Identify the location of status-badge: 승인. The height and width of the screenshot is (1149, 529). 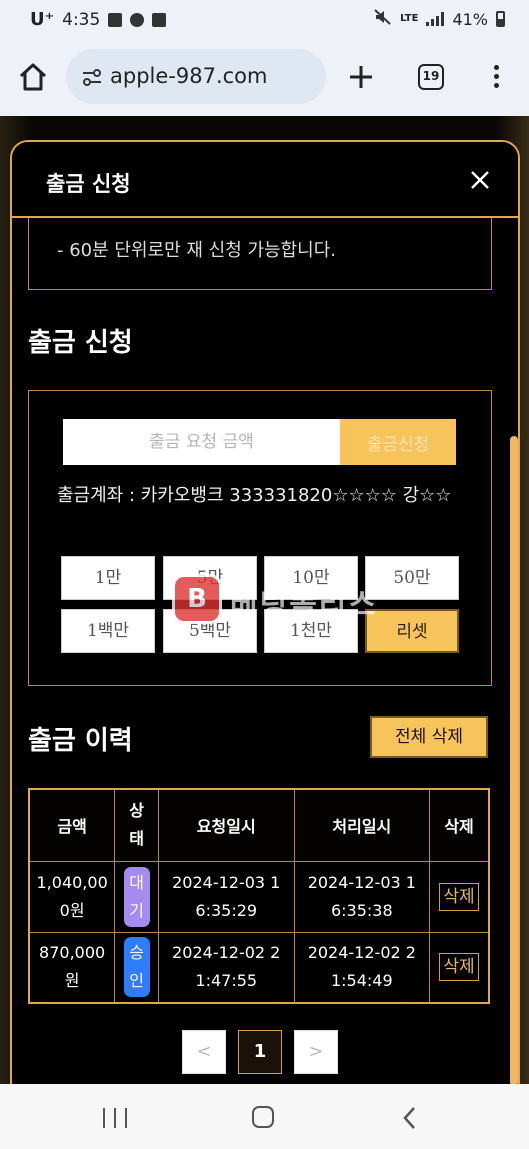
(136, 967).